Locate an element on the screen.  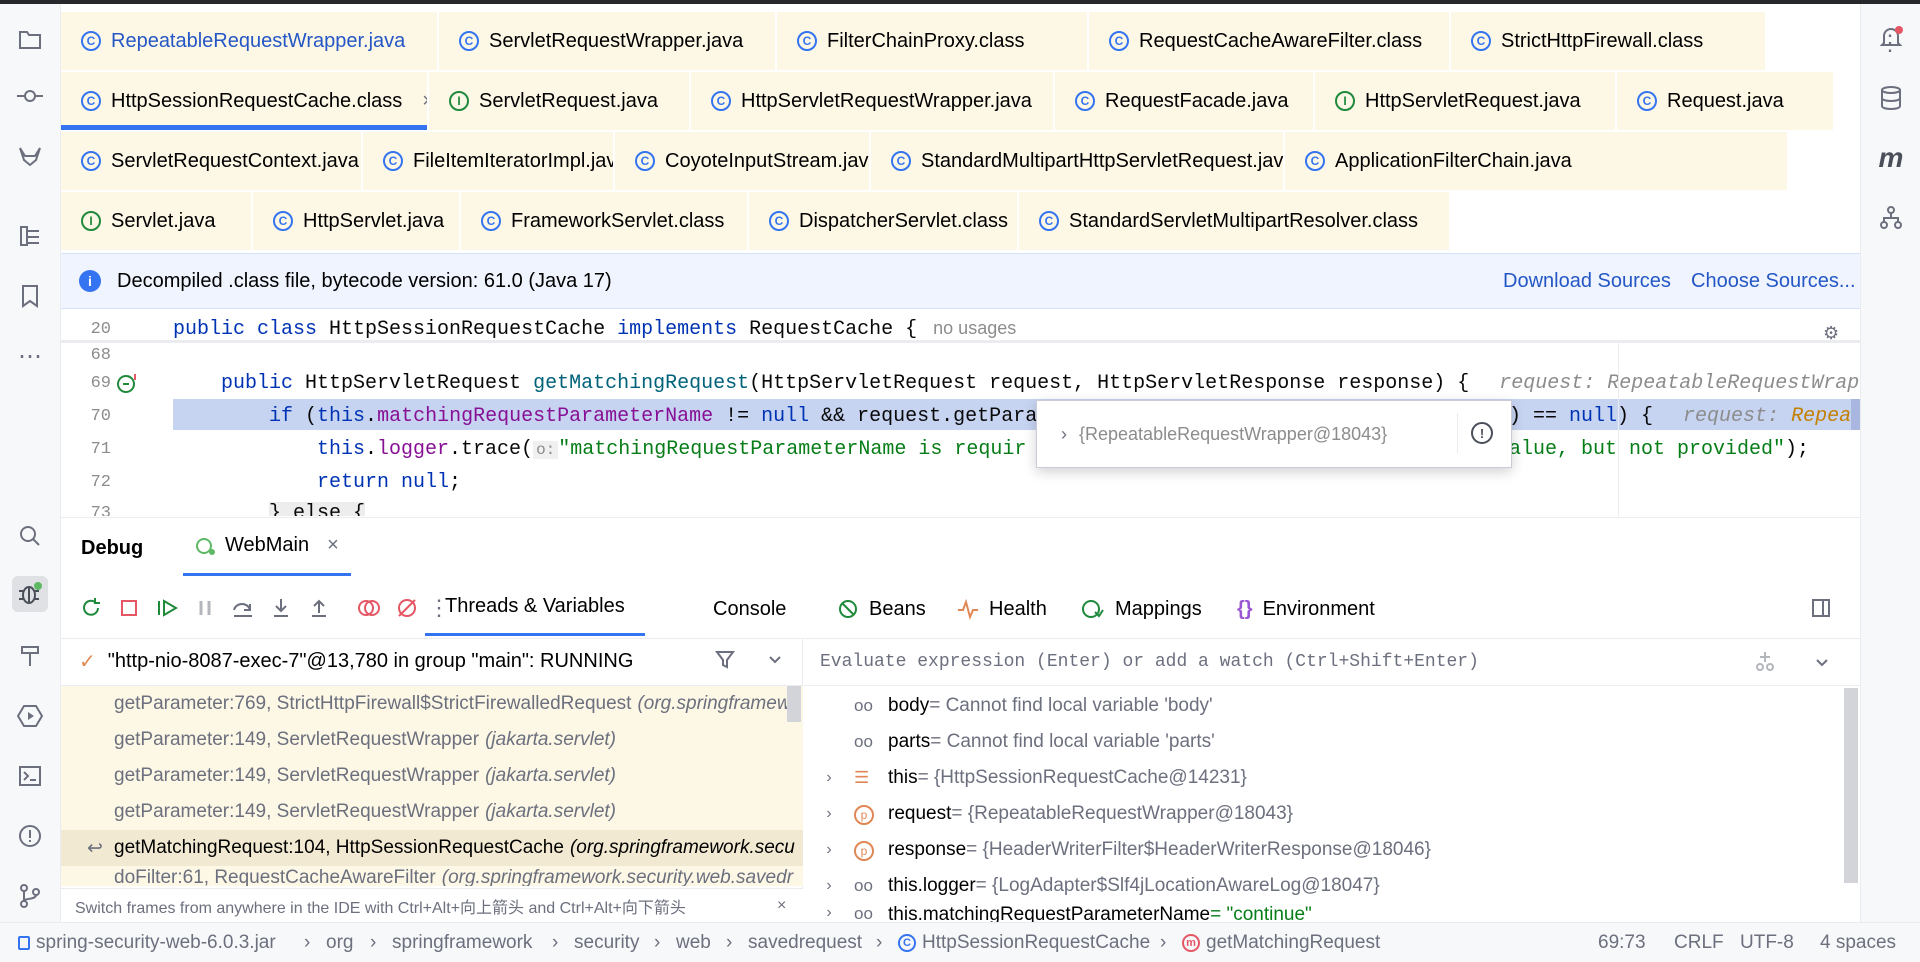
tab-strict-http-firewall: C StrictHttpFirewall.class is located at coordinates (1608, 41).